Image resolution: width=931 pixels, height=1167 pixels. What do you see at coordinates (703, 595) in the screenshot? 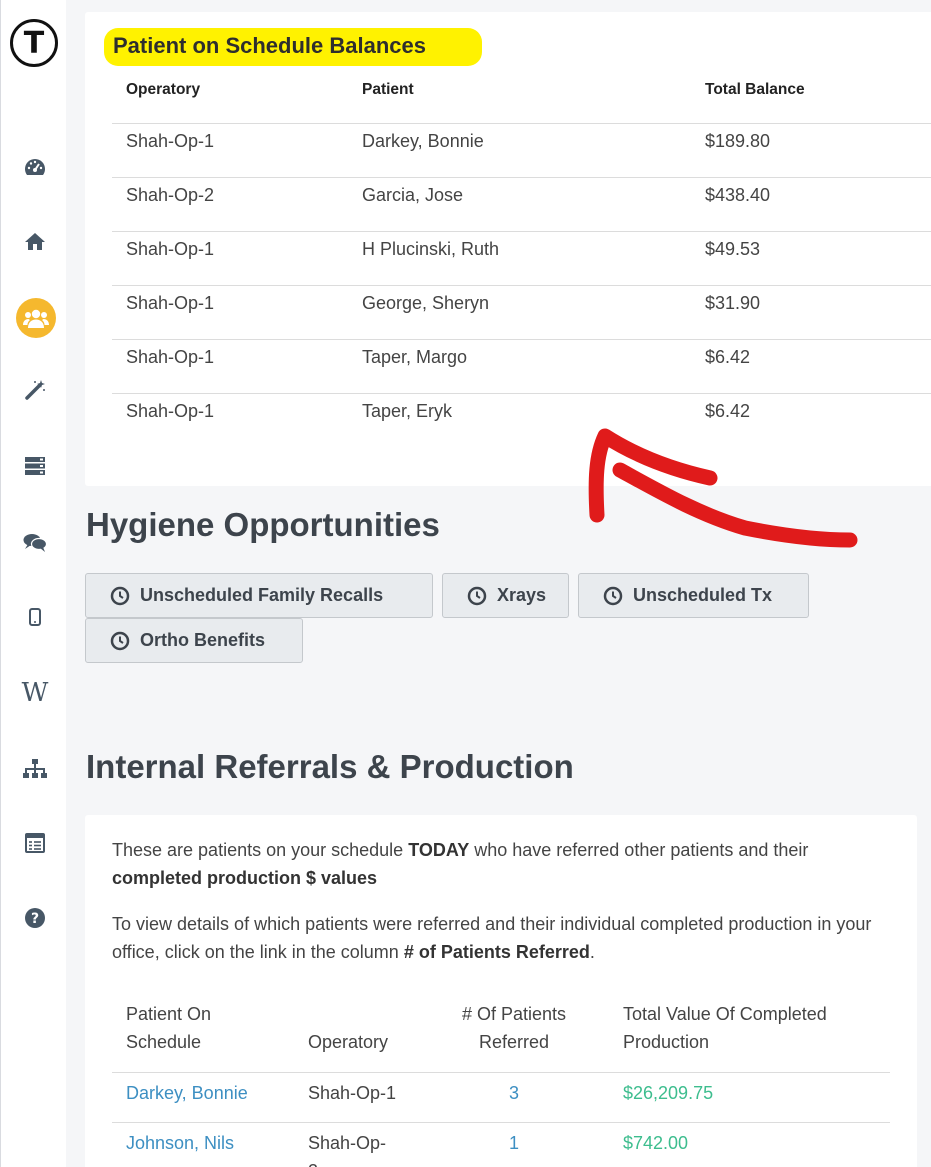
I see `button-label: Unscheduled Tx` at bounding box center [703, 595].